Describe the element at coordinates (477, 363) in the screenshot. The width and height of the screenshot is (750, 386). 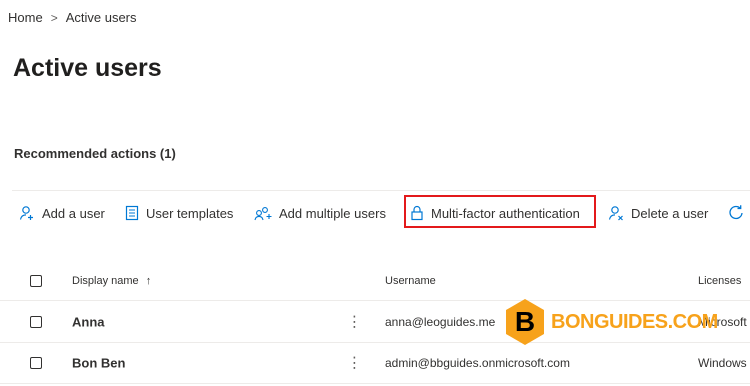
I see `row-username: admin@bbguides.onmicrosoft.com` at that location.